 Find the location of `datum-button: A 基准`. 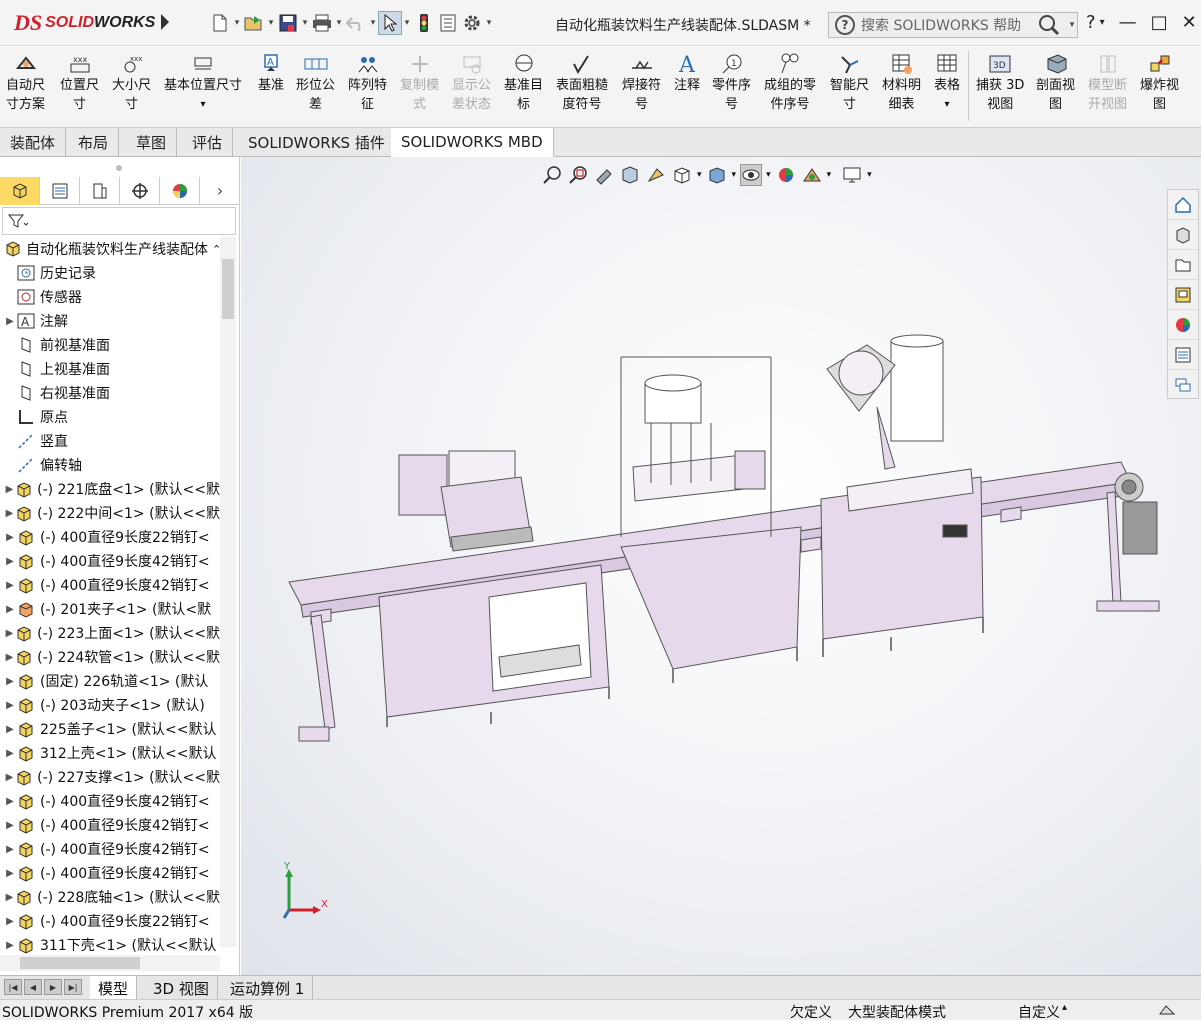

datum-button: A 基准 is located at coordinates (271, 74).